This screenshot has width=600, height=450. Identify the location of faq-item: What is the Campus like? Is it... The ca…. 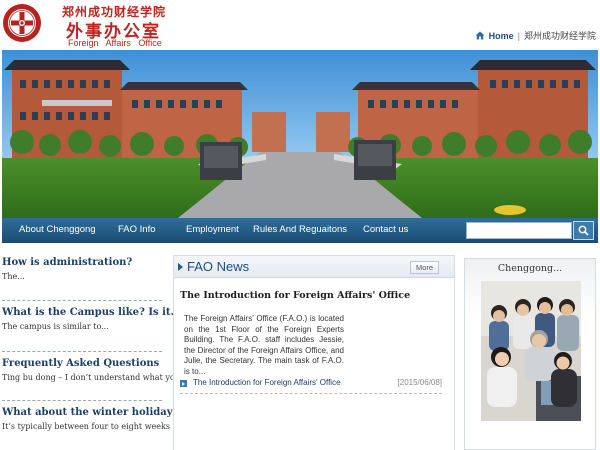
(91, 319).